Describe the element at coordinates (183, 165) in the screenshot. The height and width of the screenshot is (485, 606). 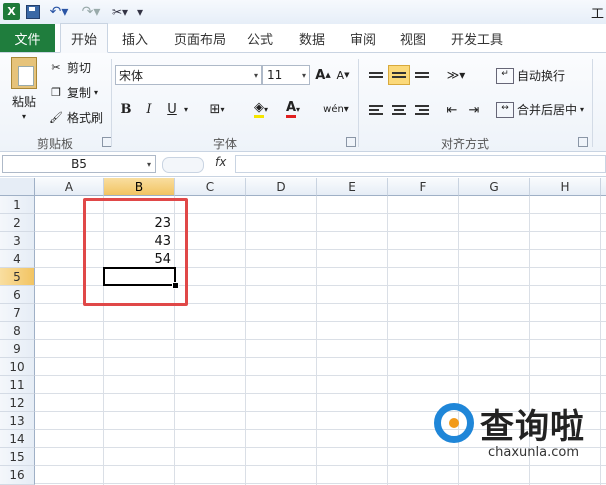
I see `formula-bar-splitter` at that location.